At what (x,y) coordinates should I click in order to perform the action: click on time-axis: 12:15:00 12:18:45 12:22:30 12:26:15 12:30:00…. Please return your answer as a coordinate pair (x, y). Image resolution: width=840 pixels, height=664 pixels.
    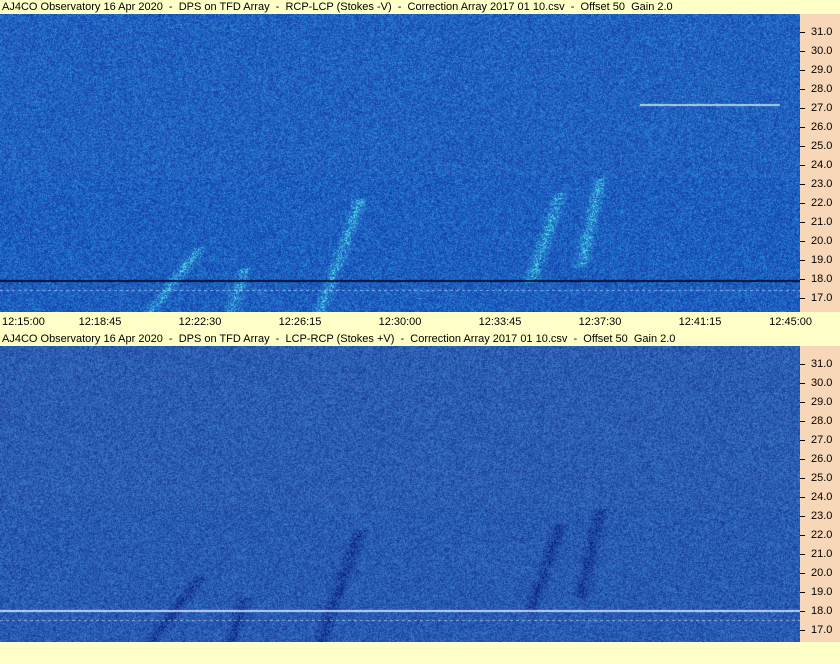
    Looking at the image, I should click on (420, 322).